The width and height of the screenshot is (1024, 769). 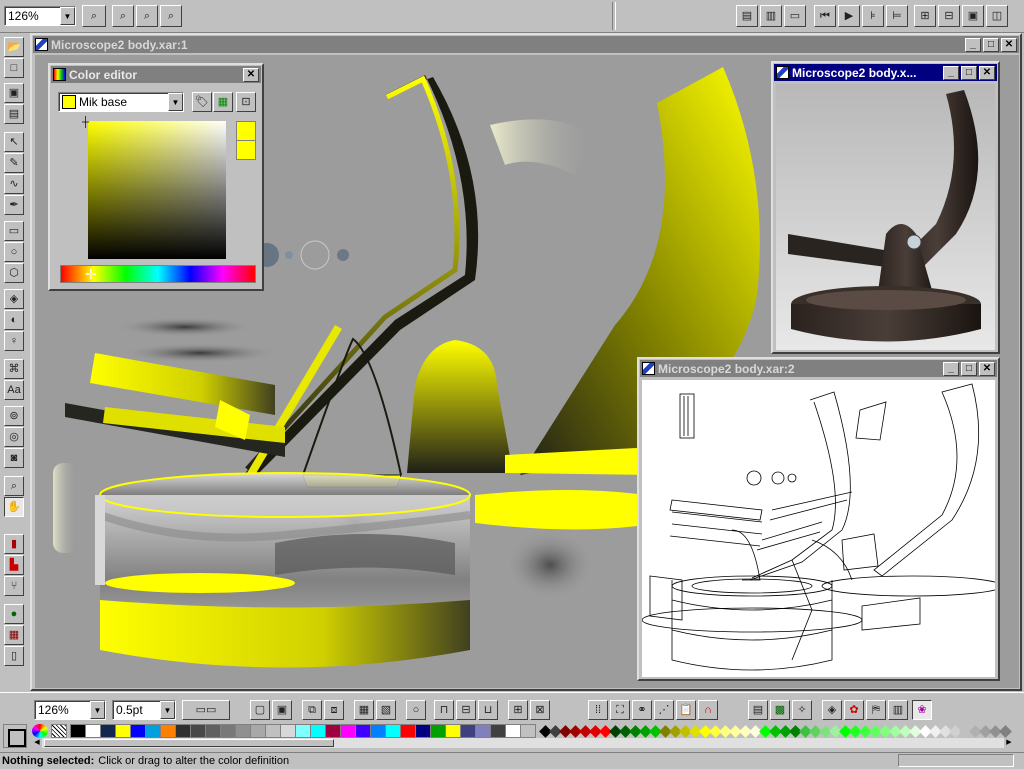 I want to click on bitmap-gallery-icon: ▩, so click(x=780, y=710).